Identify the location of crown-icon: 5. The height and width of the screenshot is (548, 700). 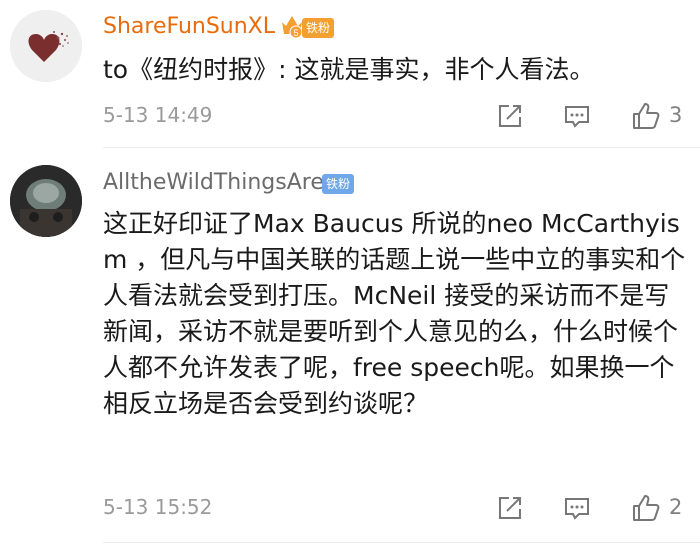
(292, 27).